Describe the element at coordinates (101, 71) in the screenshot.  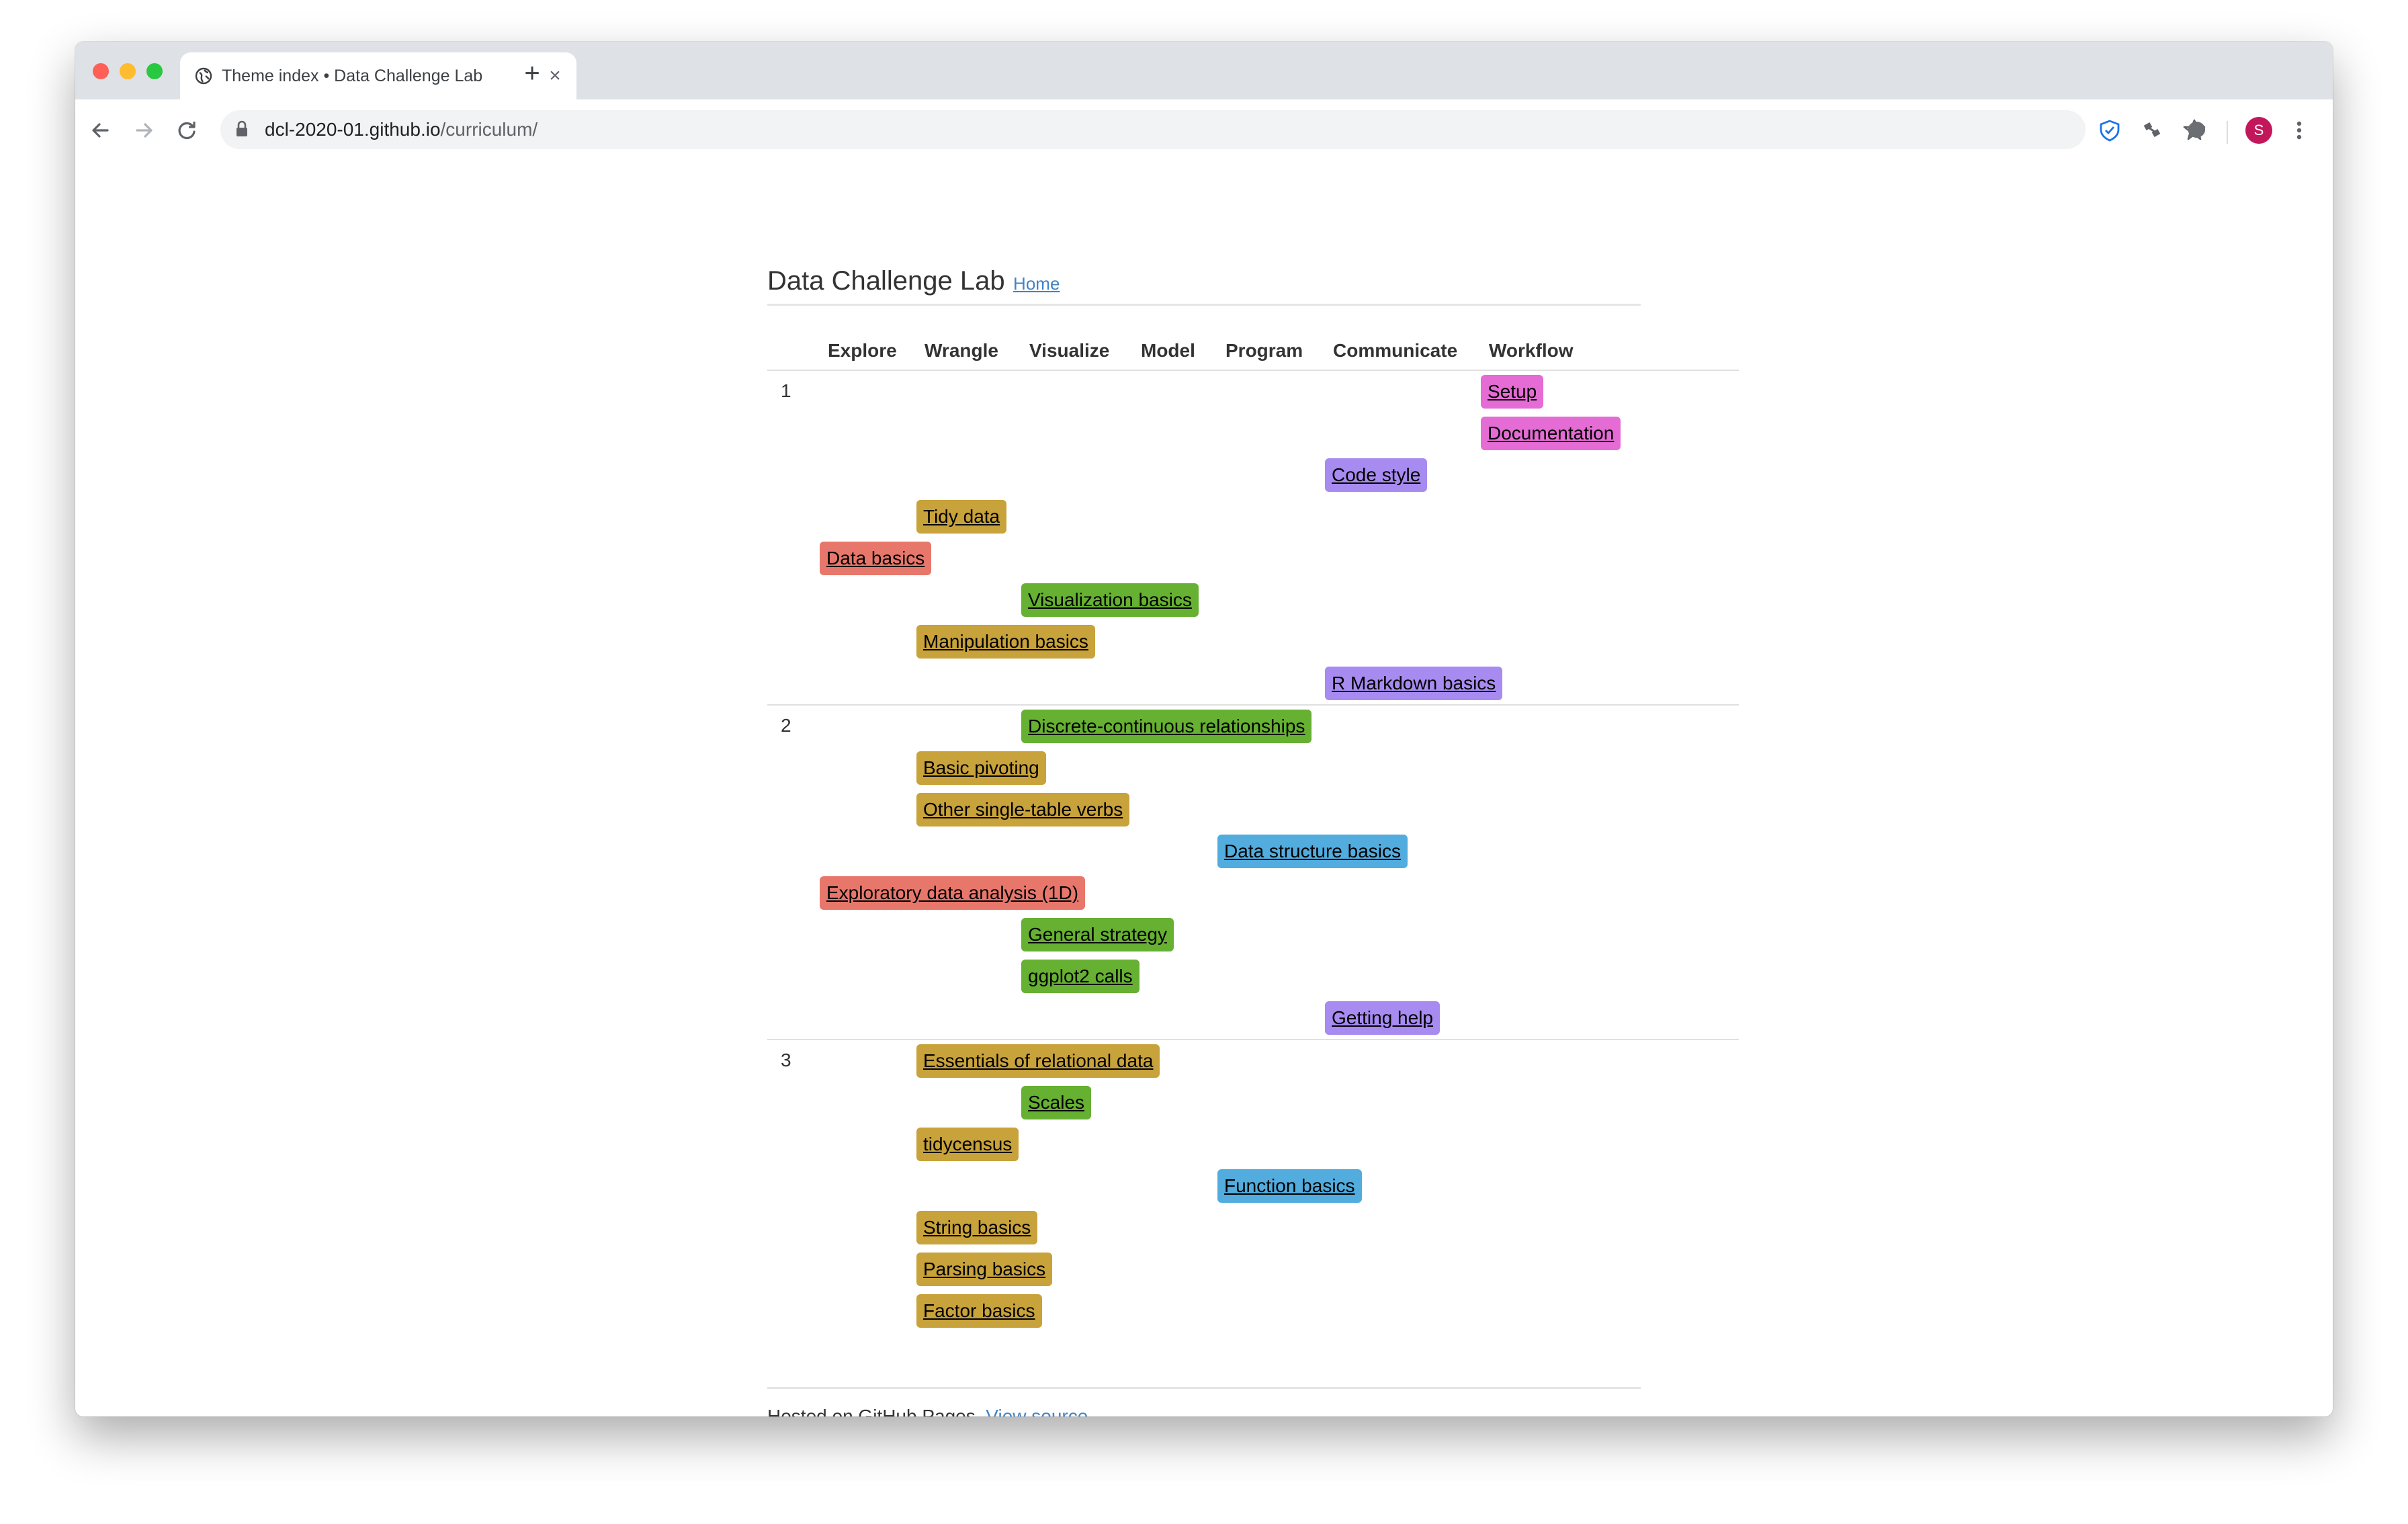
I see `close-window-button` at that location.